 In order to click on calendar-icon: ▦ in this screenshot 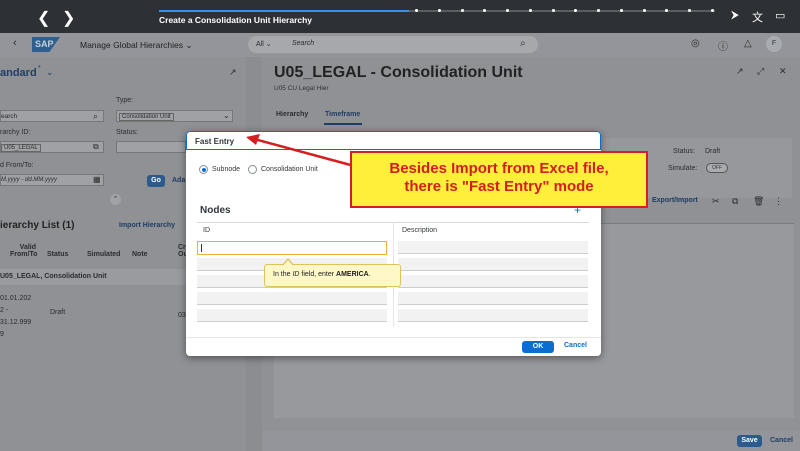, I will do `click(97, 179)`.